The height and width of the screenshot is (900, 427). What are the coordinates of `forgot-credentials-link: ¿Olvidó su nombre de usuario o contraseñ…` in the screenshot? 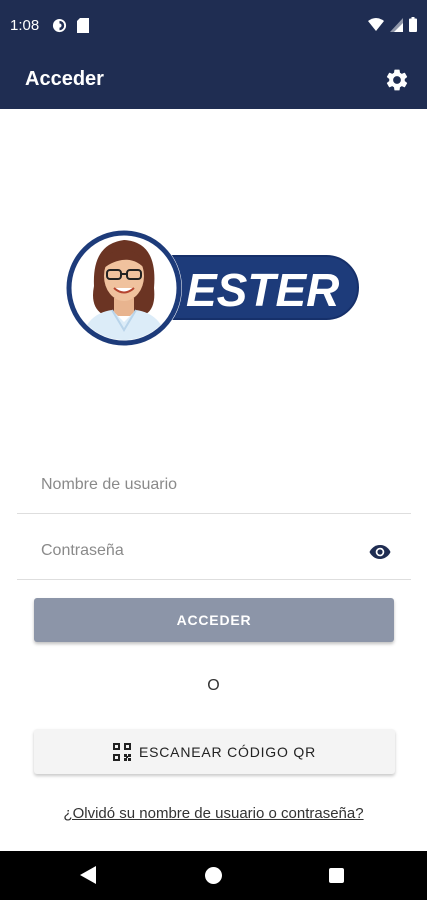 It's located at (213, 813).